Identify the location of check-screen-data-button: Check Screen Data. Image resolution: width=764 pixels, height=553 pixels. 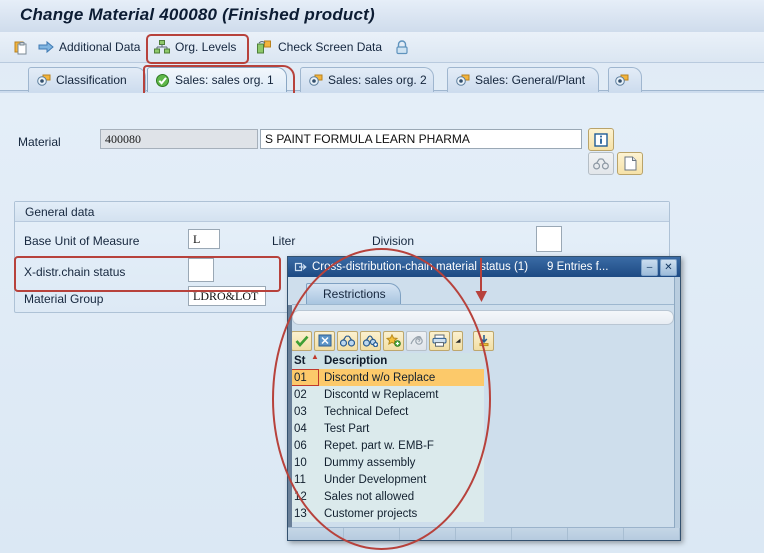
(319, 47).